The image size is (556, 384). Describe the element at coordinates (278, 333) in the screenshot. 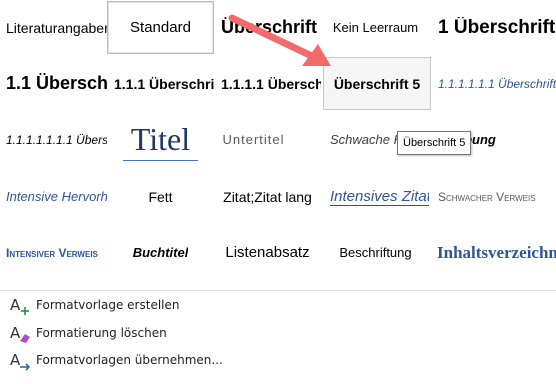

I see `menu-item-clear-formatting: A Formatierung löschen` at that location.